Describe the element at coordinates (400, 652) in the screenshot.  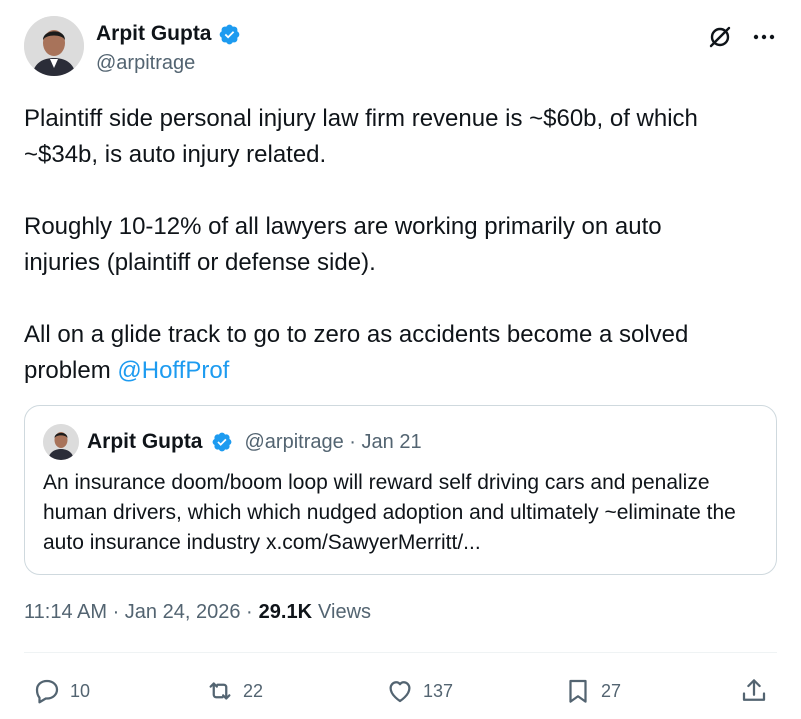
I see `divider` at that location.